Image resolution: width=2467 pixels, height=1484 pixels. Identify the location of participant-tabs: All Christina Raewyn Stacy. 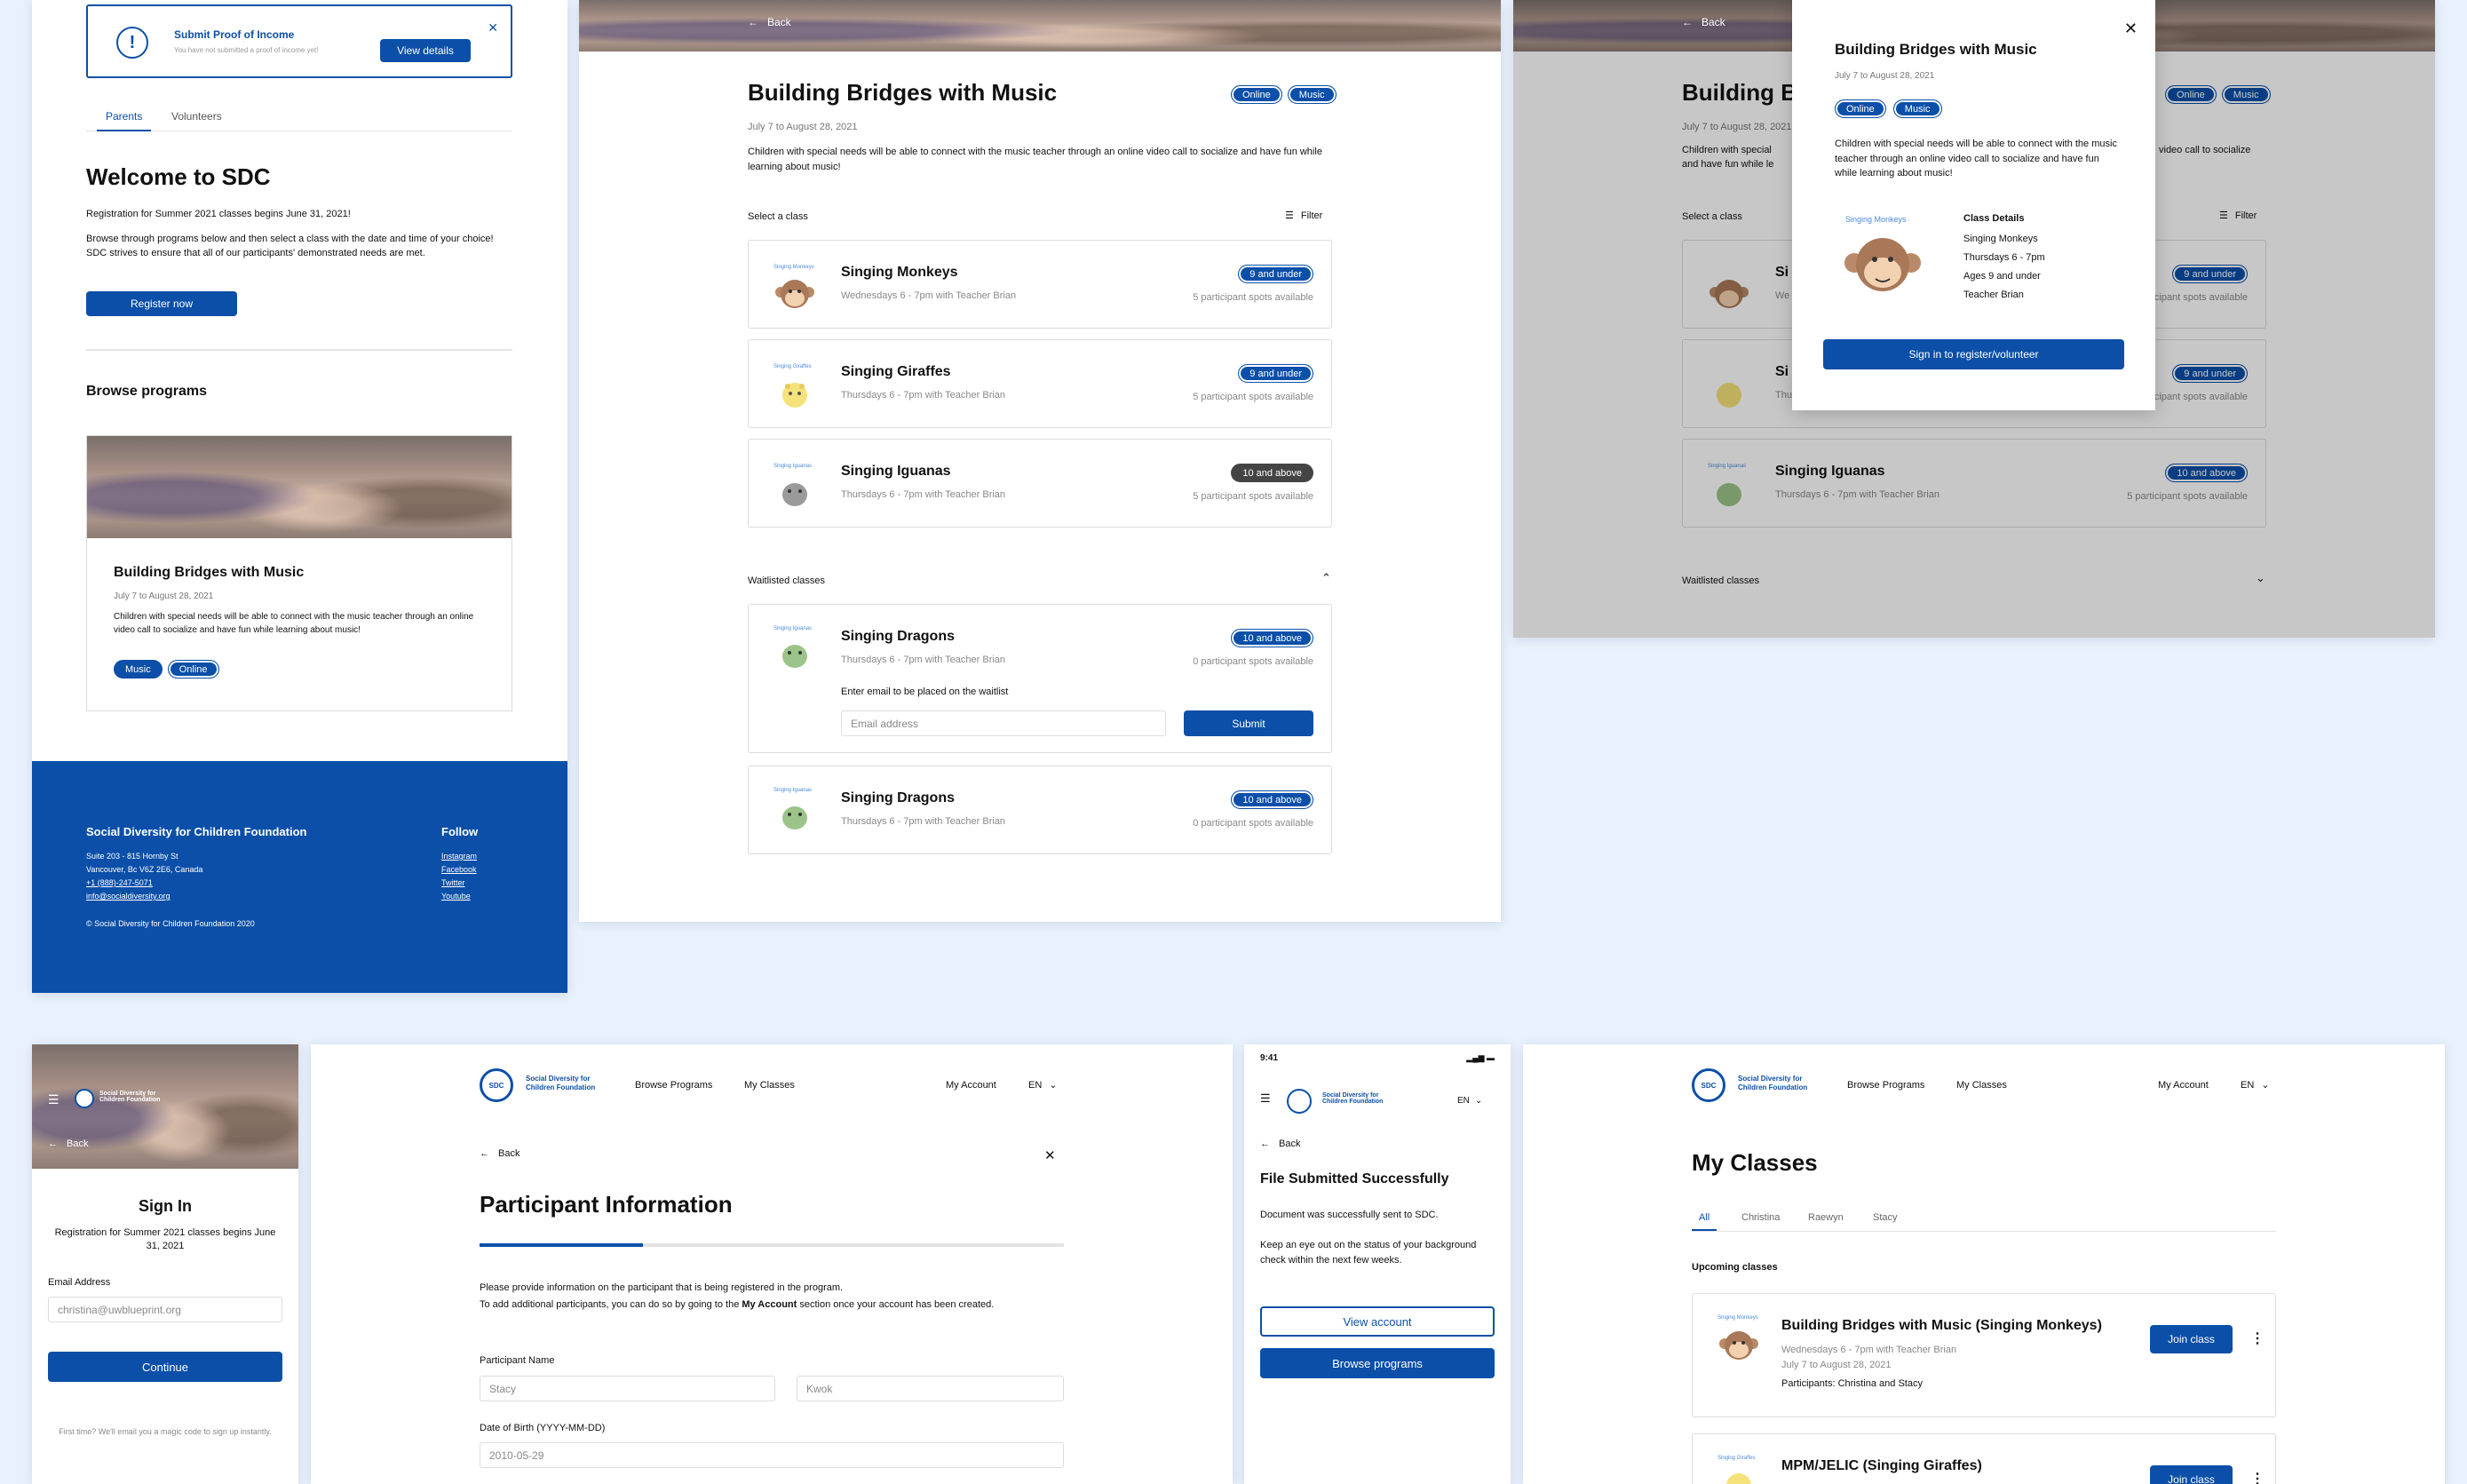
(1984, 1222).